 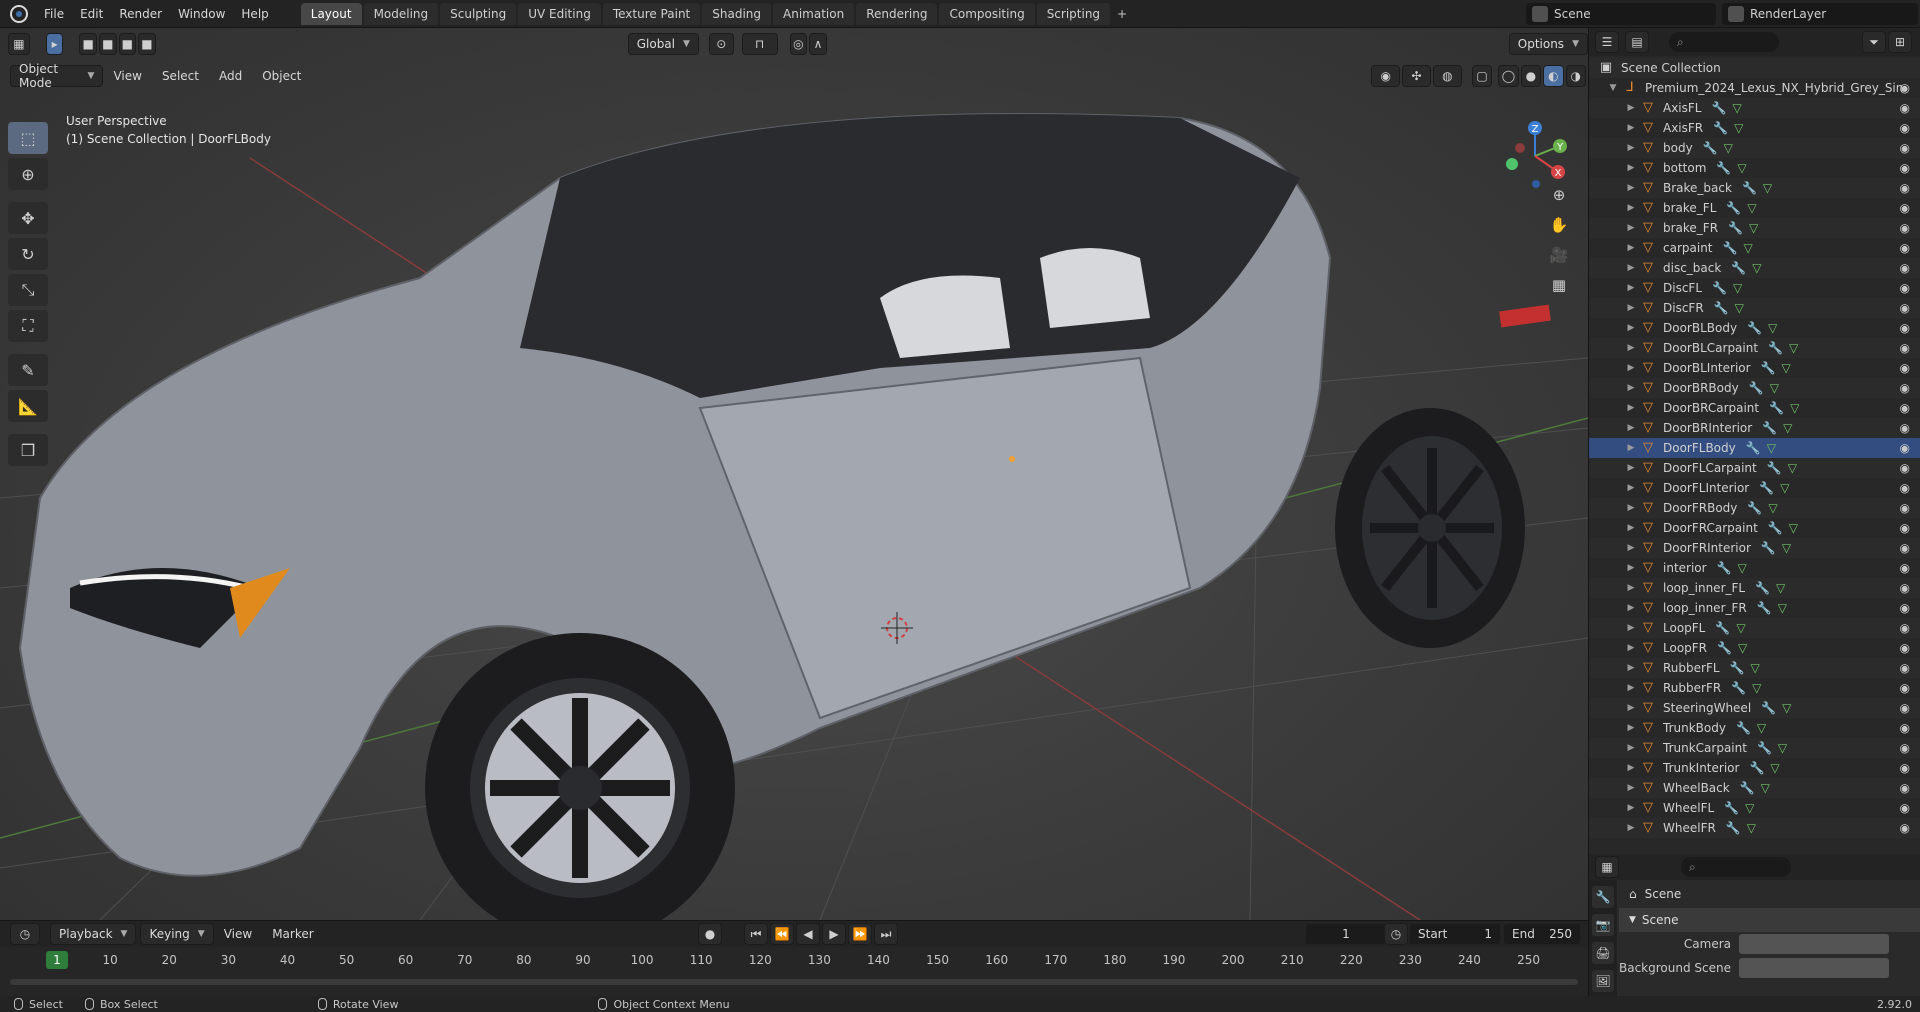 I want to click on navigation-gizmo: Z Y X, so click(x=1535, y=153).